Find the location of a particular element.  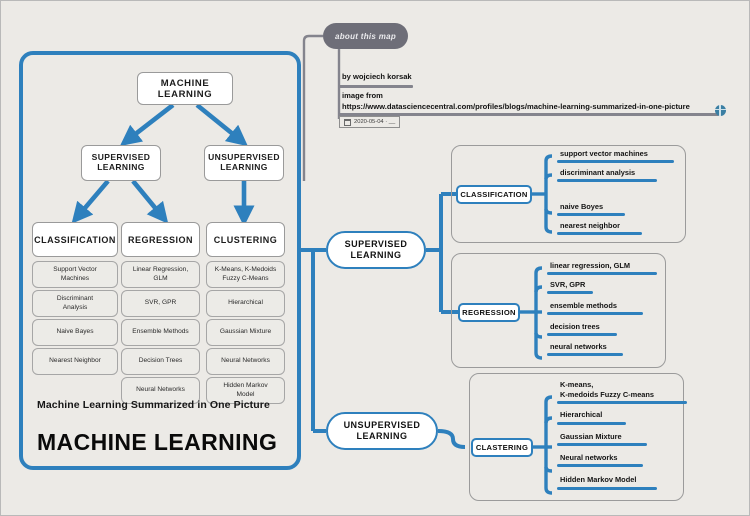

leaf-line-1: Ensemble Methods is located at coordinates (160, 332).